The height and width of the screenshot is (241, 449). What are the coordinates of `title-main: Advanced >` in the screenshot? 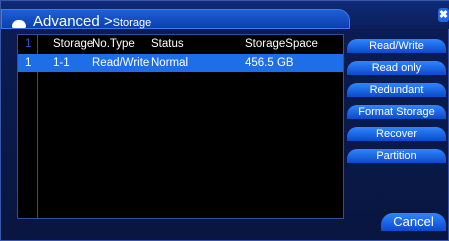 It's located at (73, 21).